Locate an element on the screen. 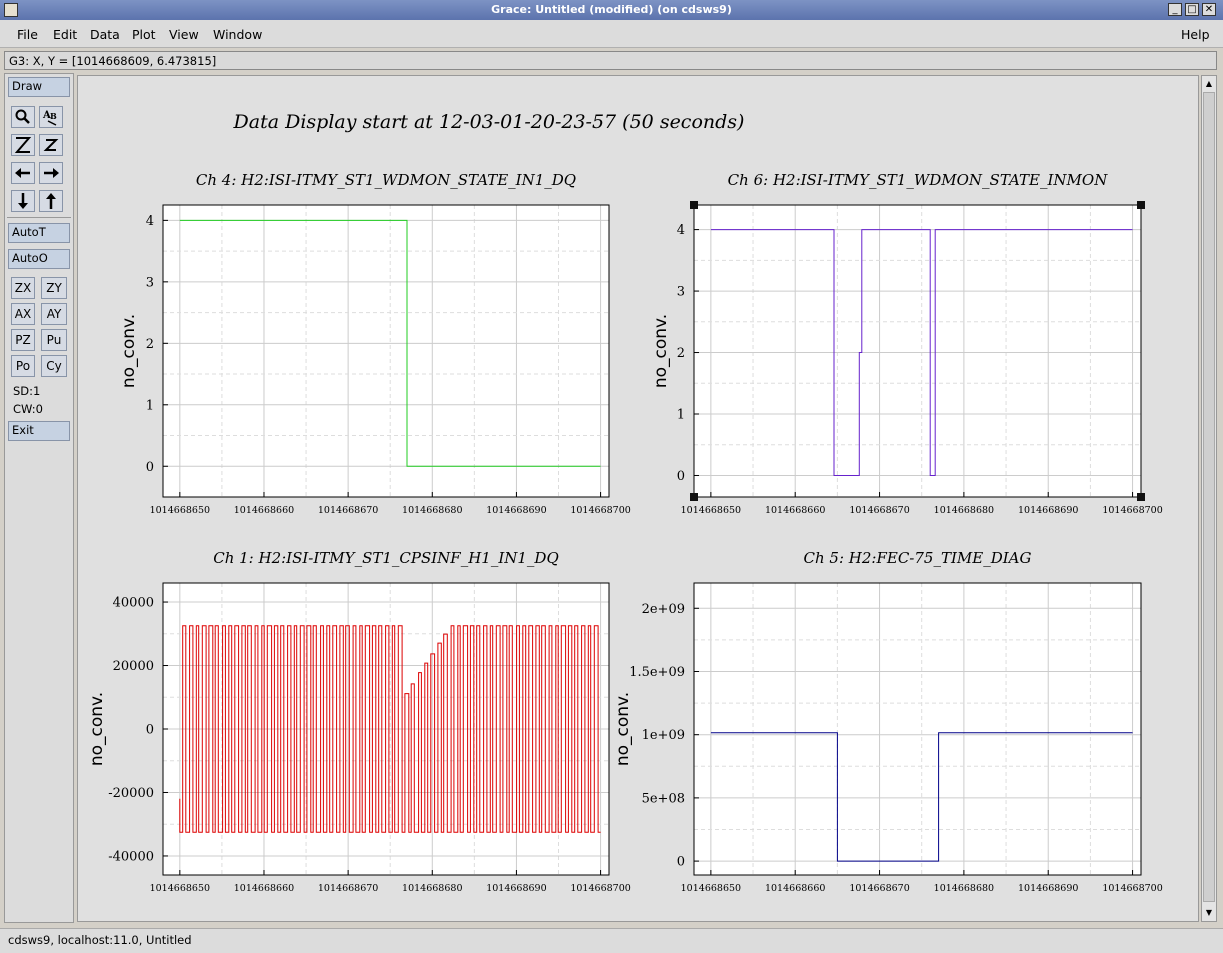 The height and width of the screenshot is (953, 1223). graph-title: Ch 6: H2:ISI-ITMY_ST1_WDMON_STATE_INMON is located at coordinates (918, 180).